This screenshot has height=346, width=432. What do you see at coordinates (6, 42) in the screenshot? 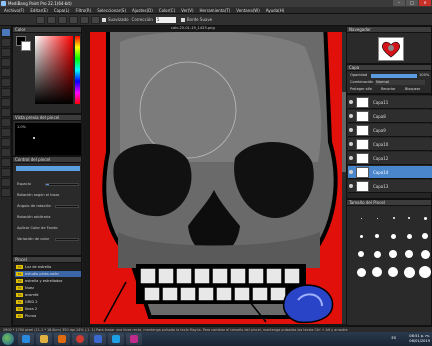
I see `eraser-tool-icon` at bounding box center [6, 42].